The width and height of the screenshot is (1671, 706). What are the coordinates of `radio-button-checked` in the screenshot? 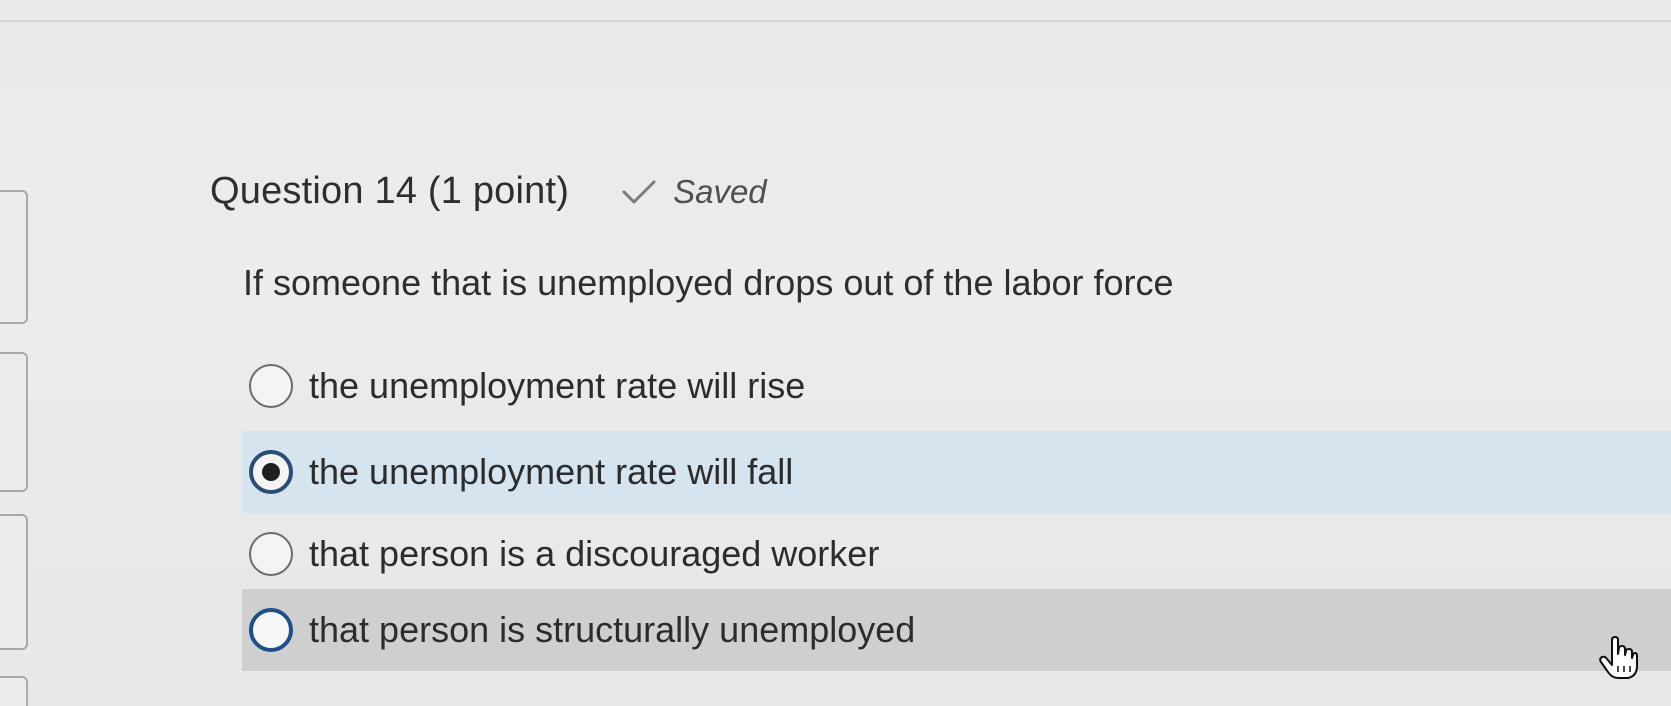 It's located at (271, 472).